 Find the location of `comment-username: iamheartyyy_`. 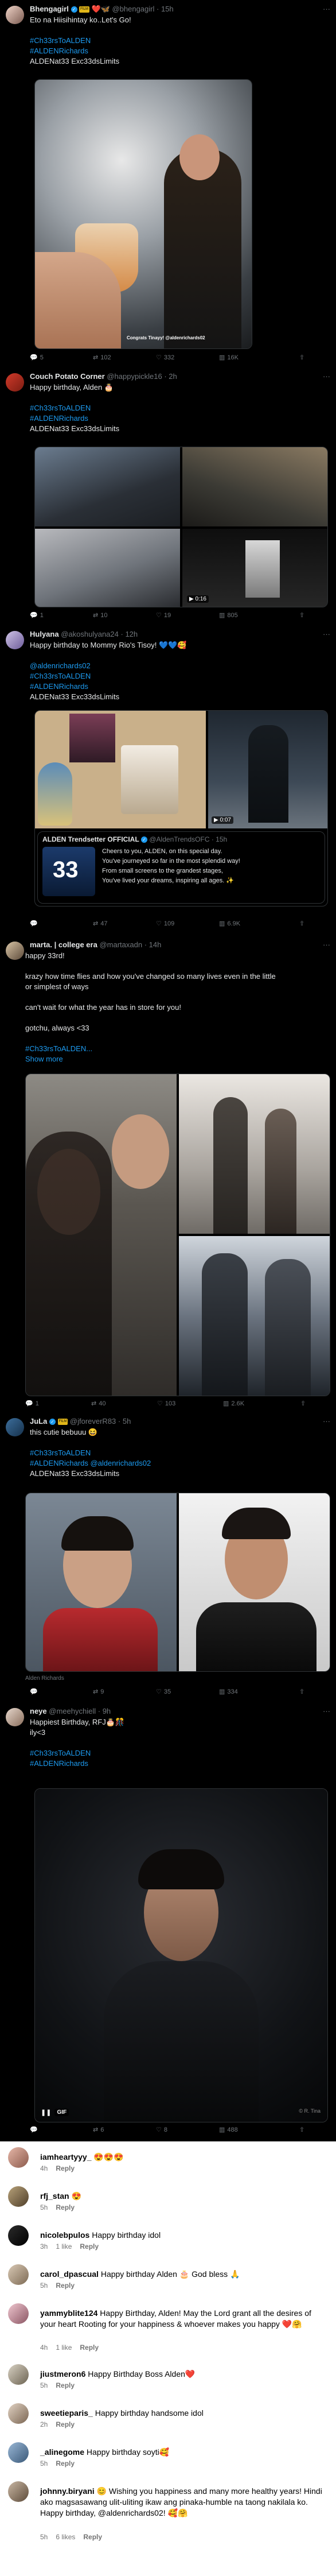

comment-username: iamheartyyy_ is located at coordinates (66, 2156).